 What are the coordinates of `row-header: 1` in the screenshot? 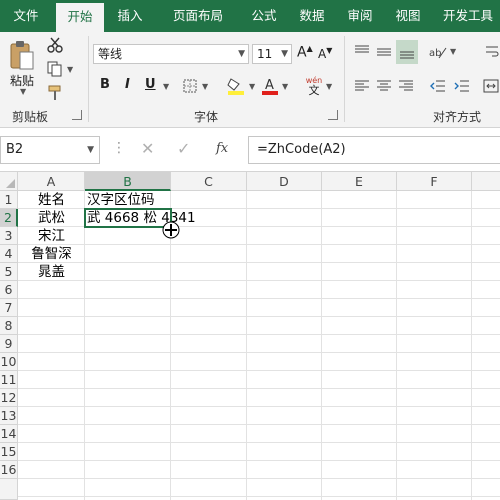 It's located at (9, 200).